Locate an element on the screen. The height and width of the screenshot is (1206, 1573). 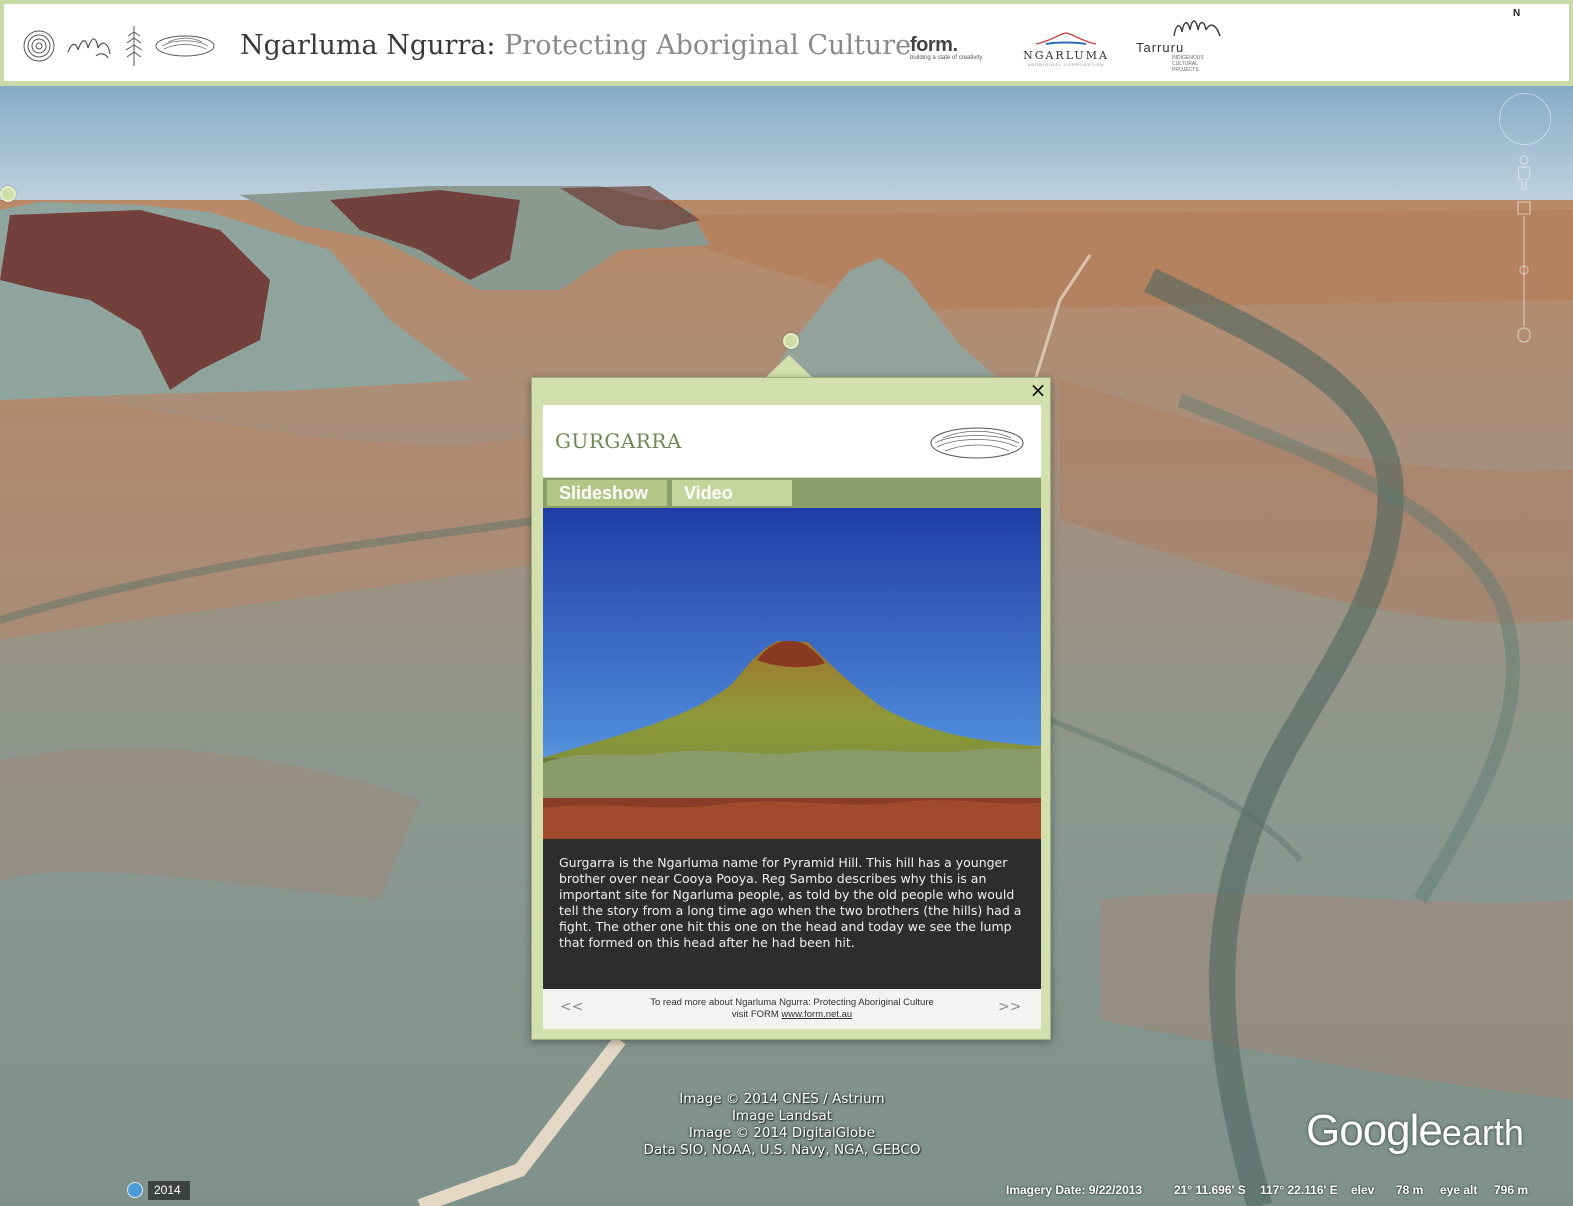
balloon-header: GURGARRA is located at coordinates (792, 441).